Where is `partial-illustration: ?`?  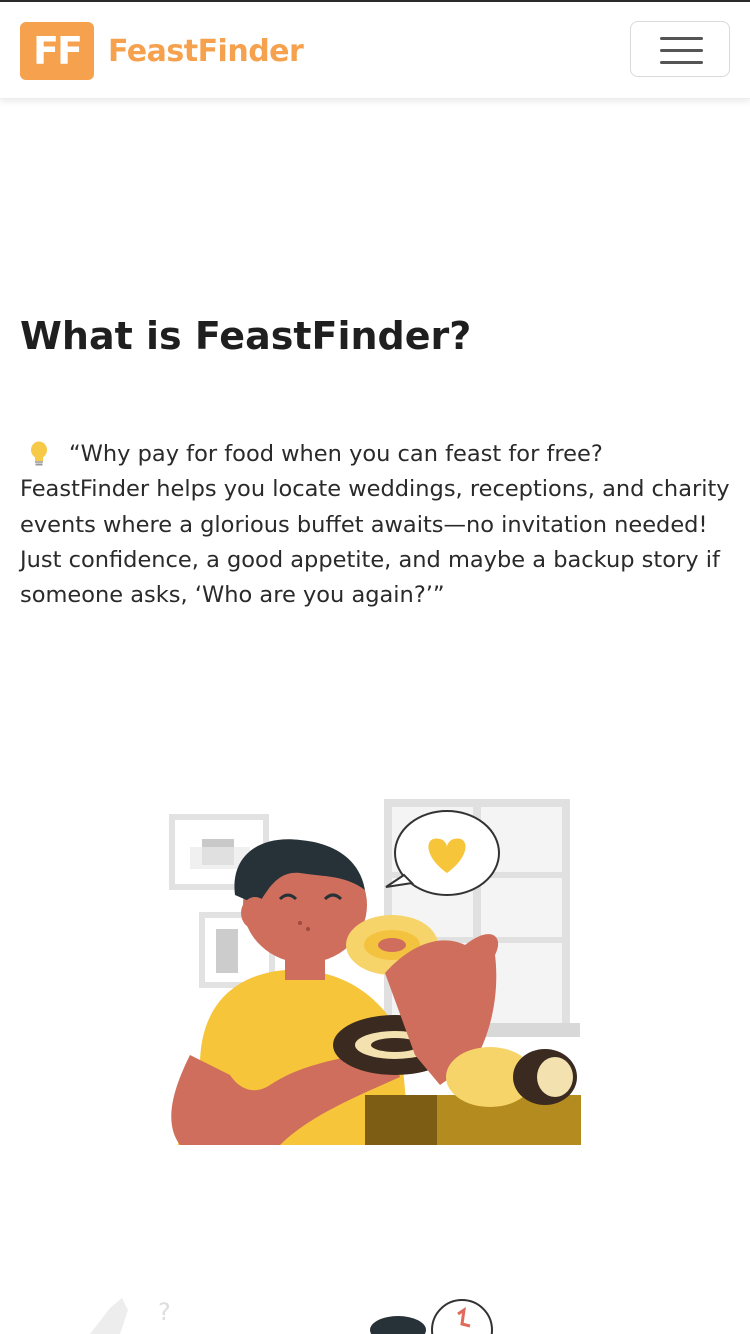 partial-illustration: ? is located at coordinates (291, 1316).